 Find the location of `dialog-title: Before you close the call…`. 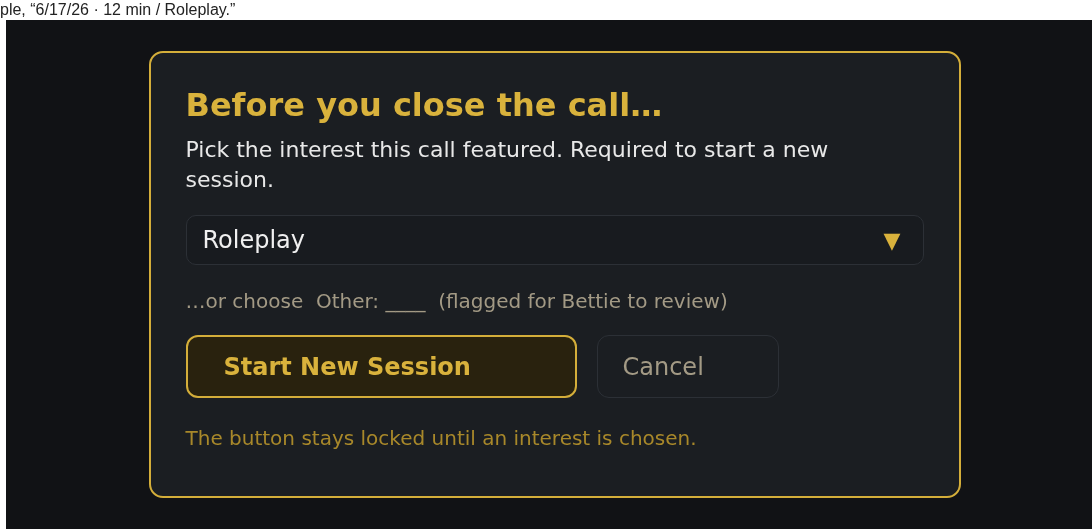

dialog-title: Before you close the call… is located at coordinates (424, 105).